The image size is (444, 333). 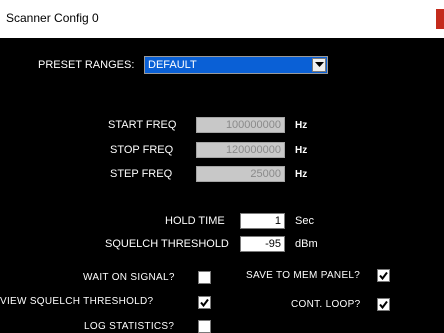 I want to click on cont-loop-checkbox, so click(x=383, y=304).